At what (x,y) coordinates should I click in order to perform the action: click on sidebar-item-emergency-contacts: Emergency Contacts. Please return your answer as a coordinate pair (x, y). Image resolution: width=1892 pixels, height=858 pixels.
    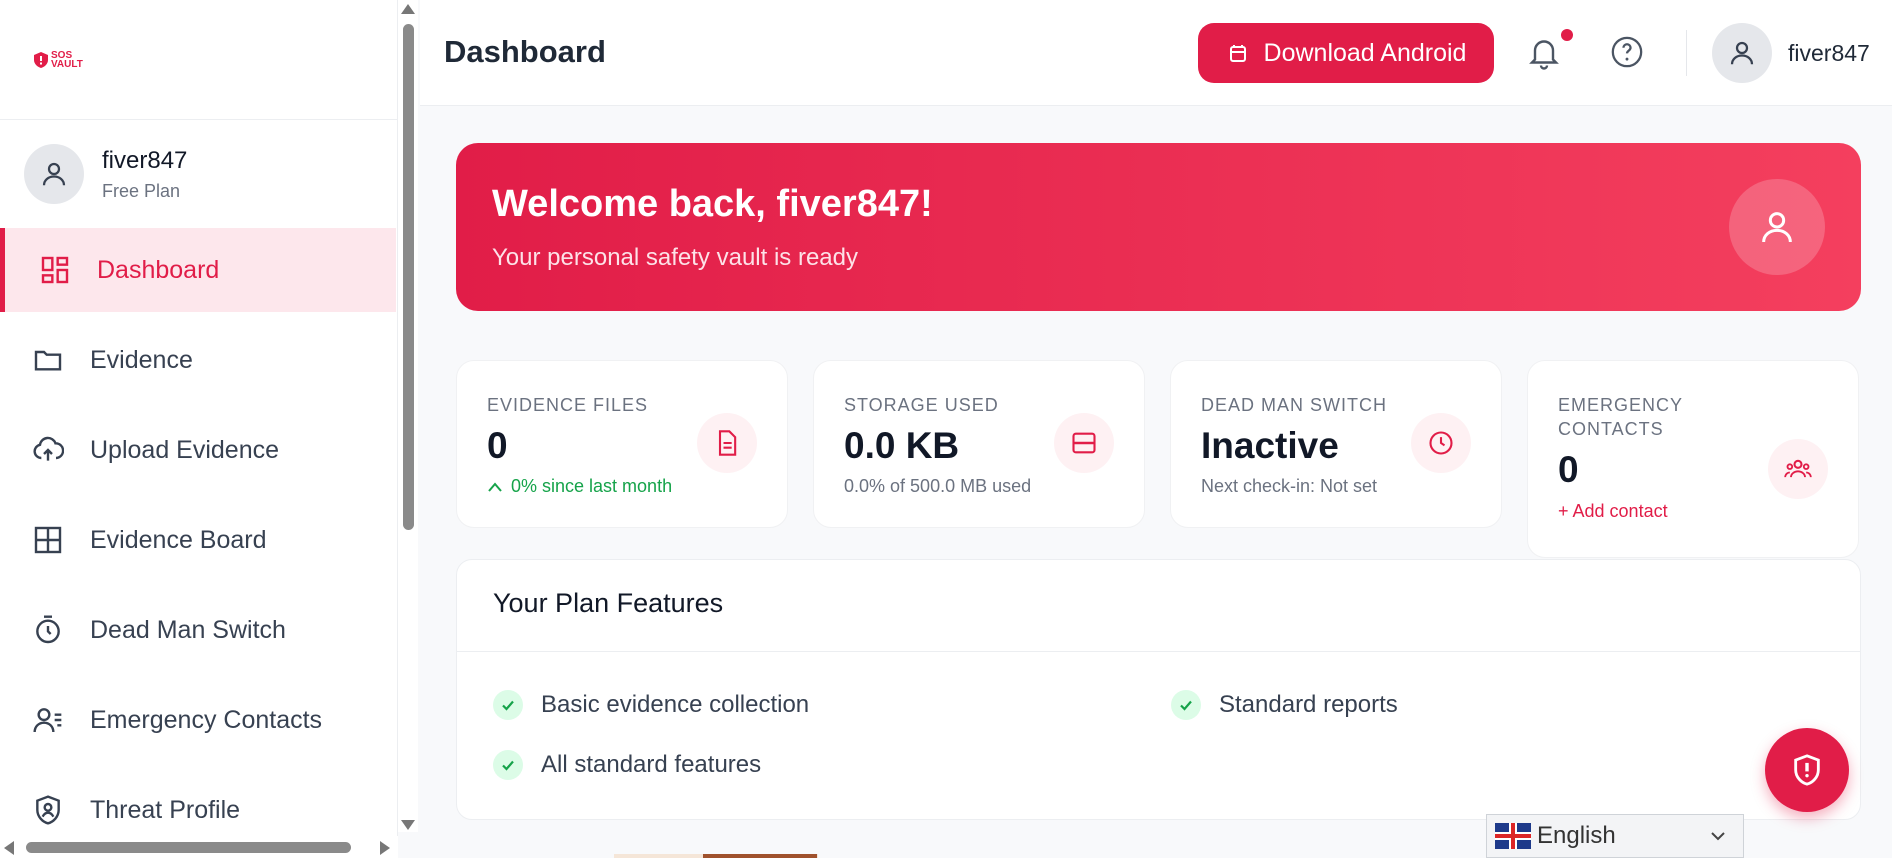
    Looking at the image, I should click on (198, 720).